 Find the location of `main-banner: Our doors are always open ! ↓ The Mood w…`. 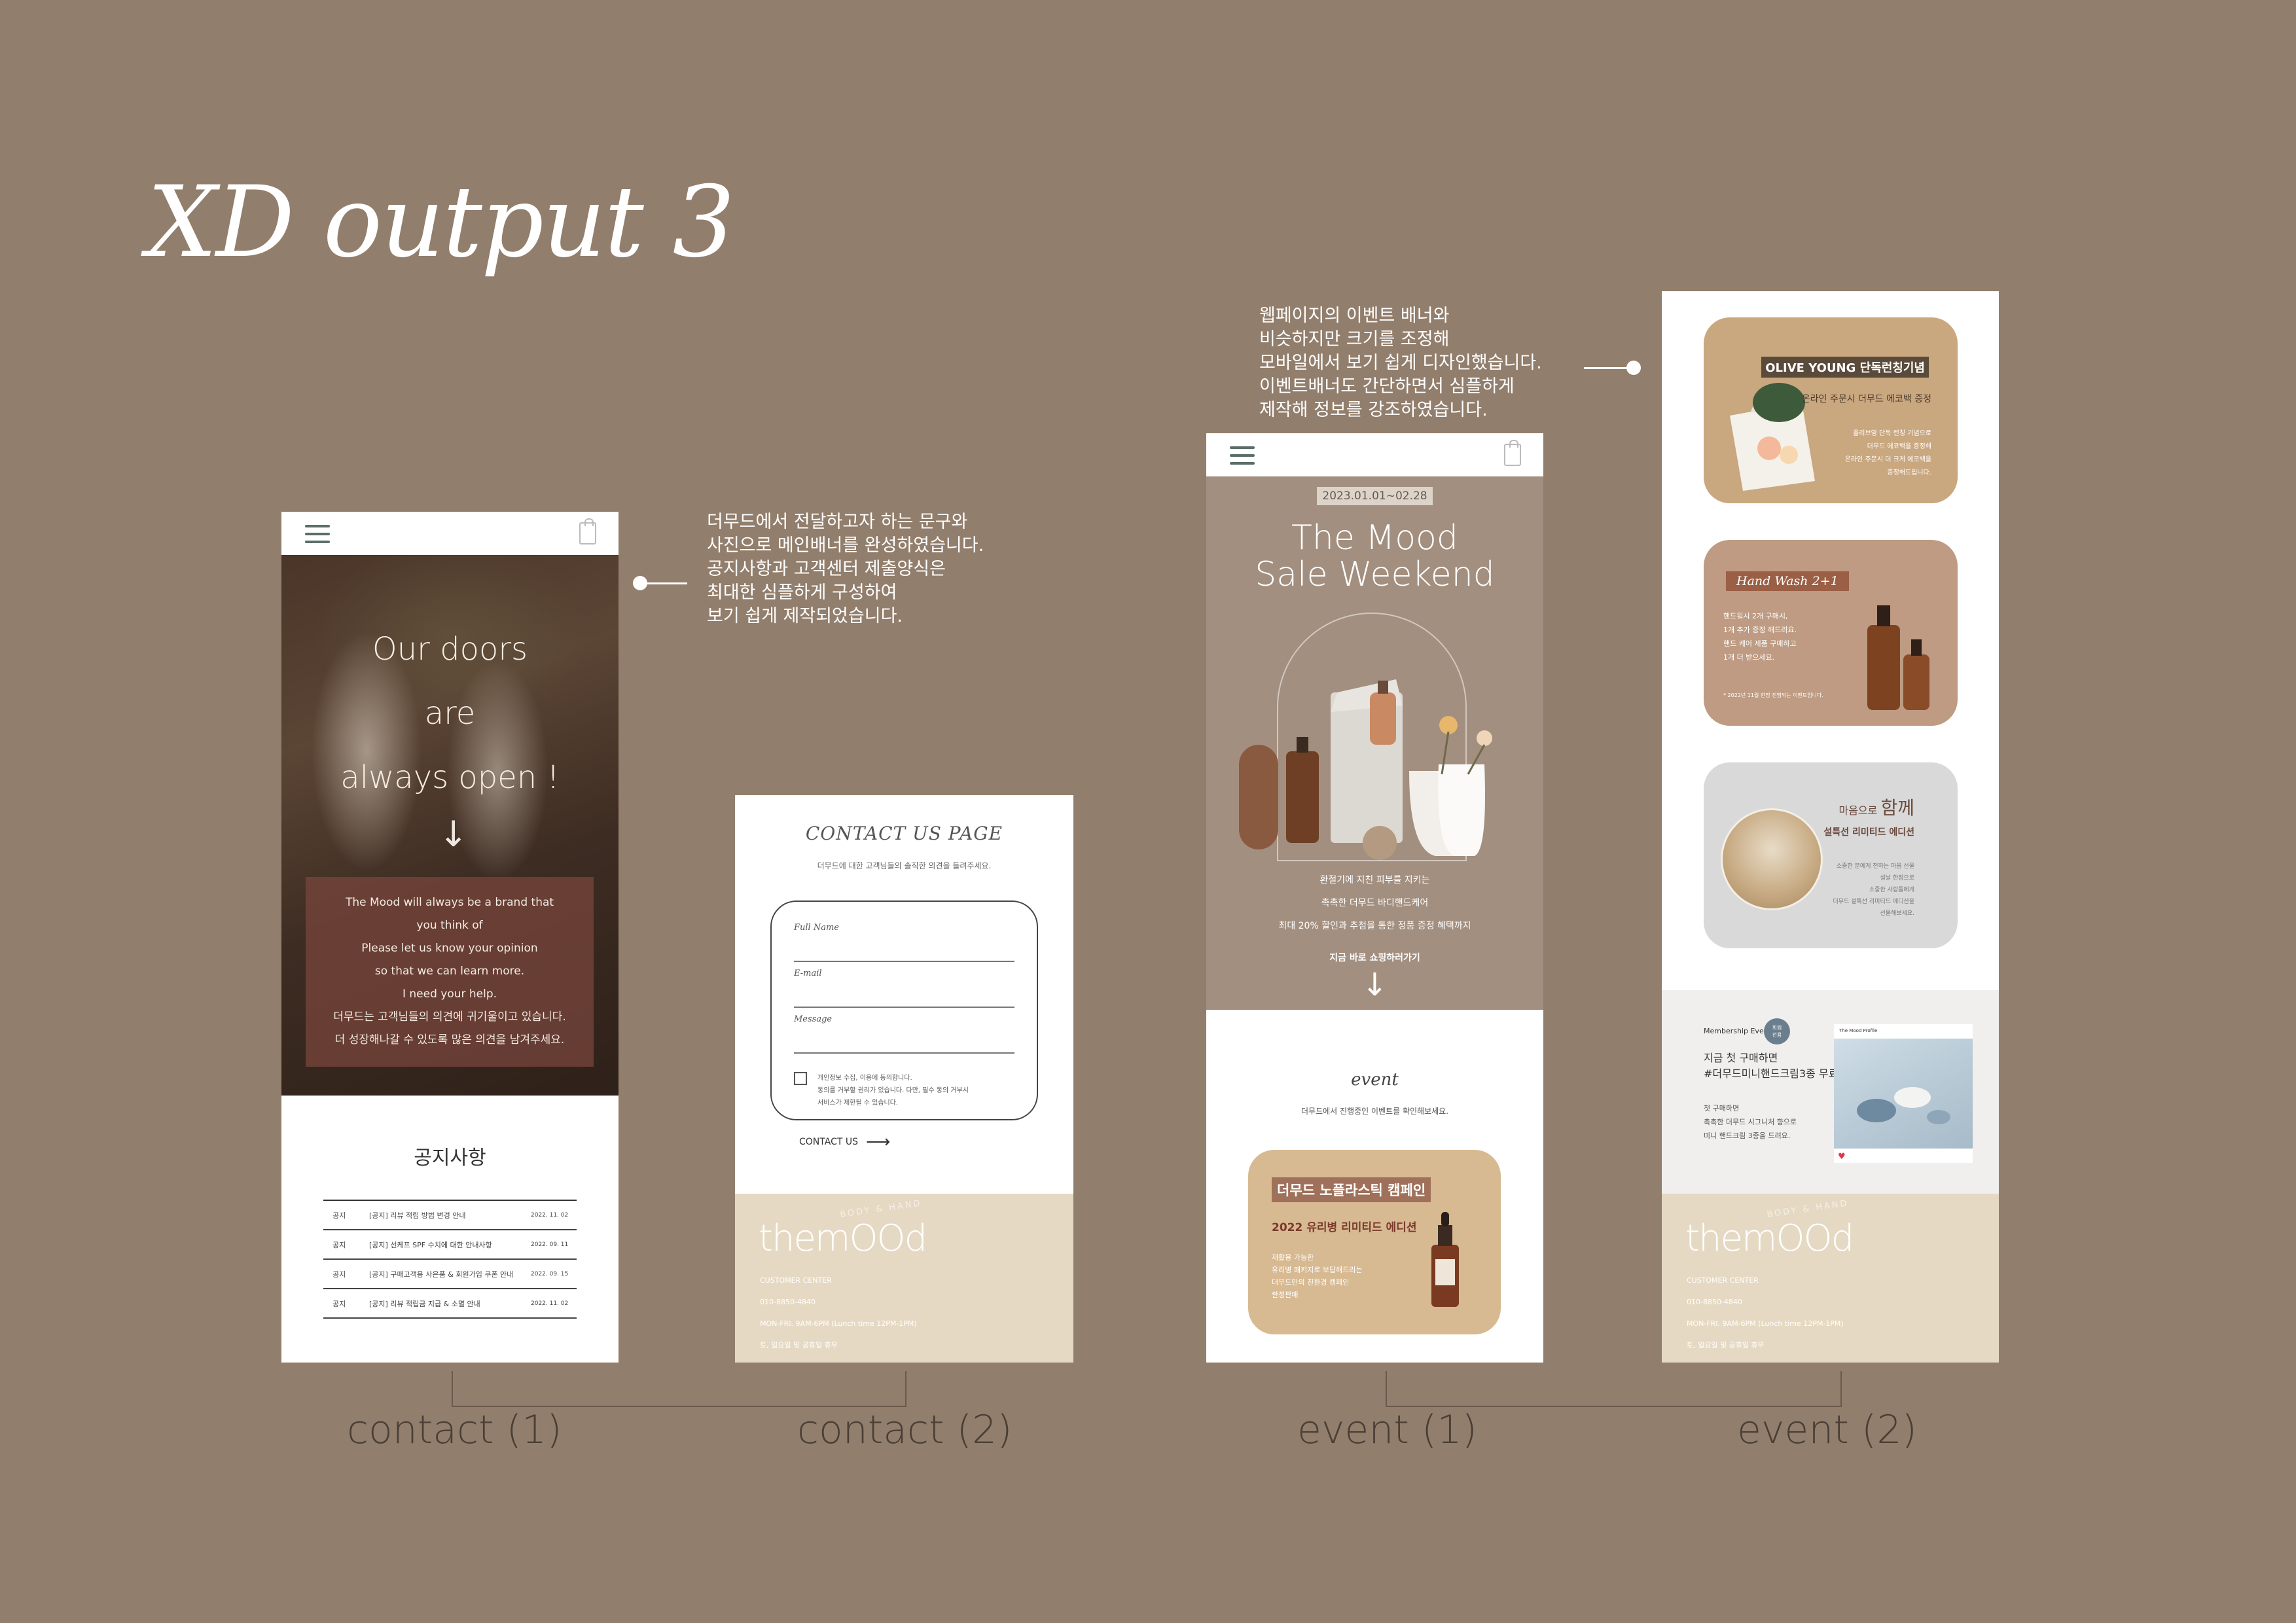

main-banner: Our doors are always open ! ↓ The Mood w… is located at coordinates (450, 825).